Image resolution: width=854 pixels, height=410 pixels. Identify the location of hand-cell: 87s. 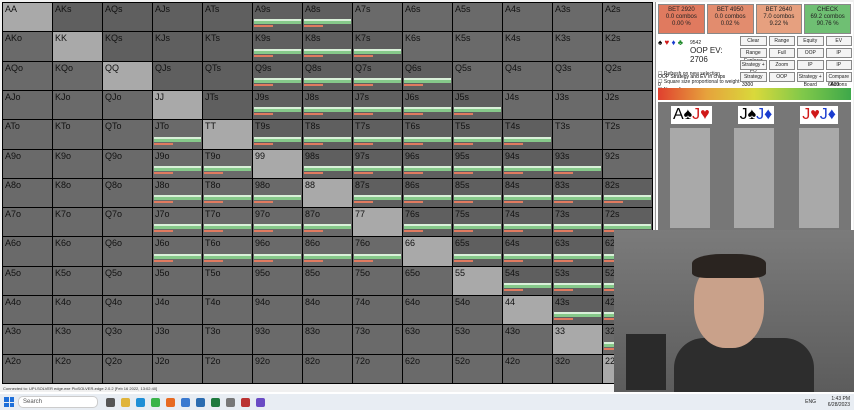
(377, 193).